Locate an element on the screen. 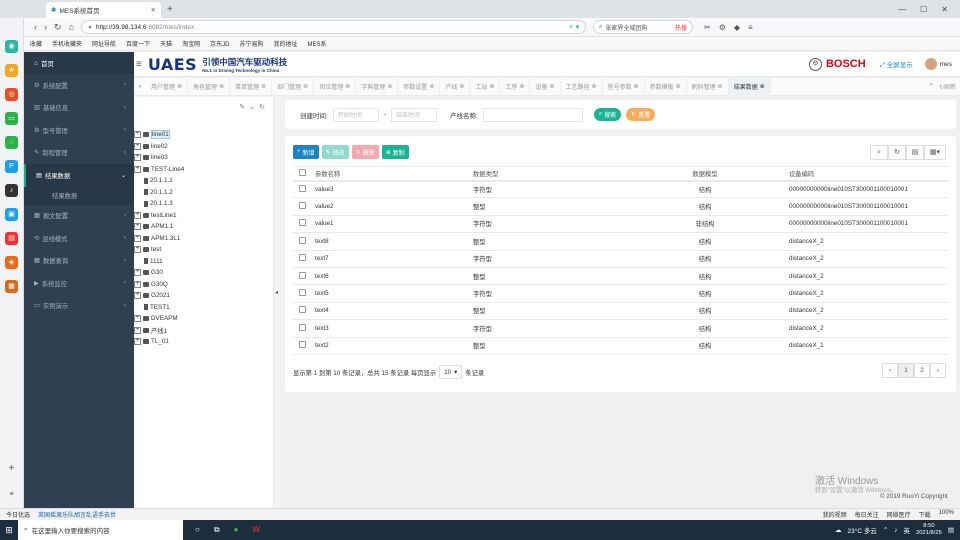 Image resolution: width=960 pixels, height=540 pixels. end-time-input: 结束时间 is located at coordinates (413, 114).